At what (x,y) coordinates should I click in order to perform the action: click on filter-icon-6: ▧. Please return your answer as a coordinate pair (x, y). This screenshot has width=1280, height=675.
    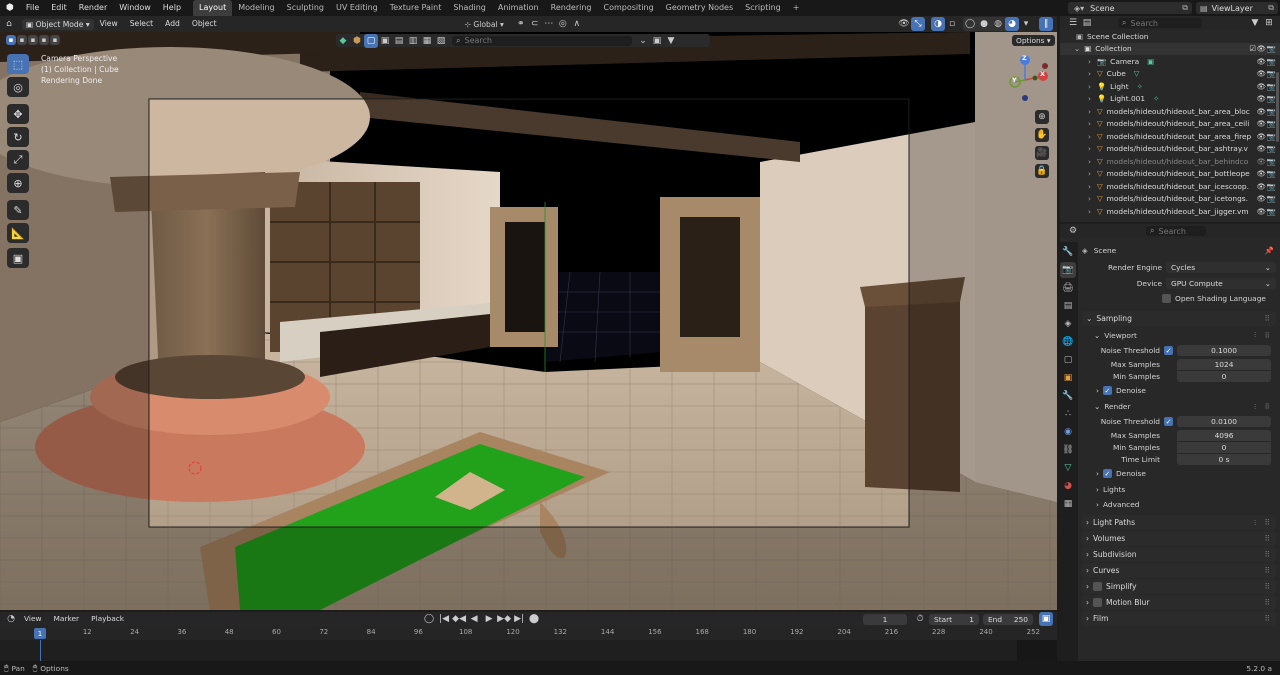
    Looking at the image, I should click on (441, 41).